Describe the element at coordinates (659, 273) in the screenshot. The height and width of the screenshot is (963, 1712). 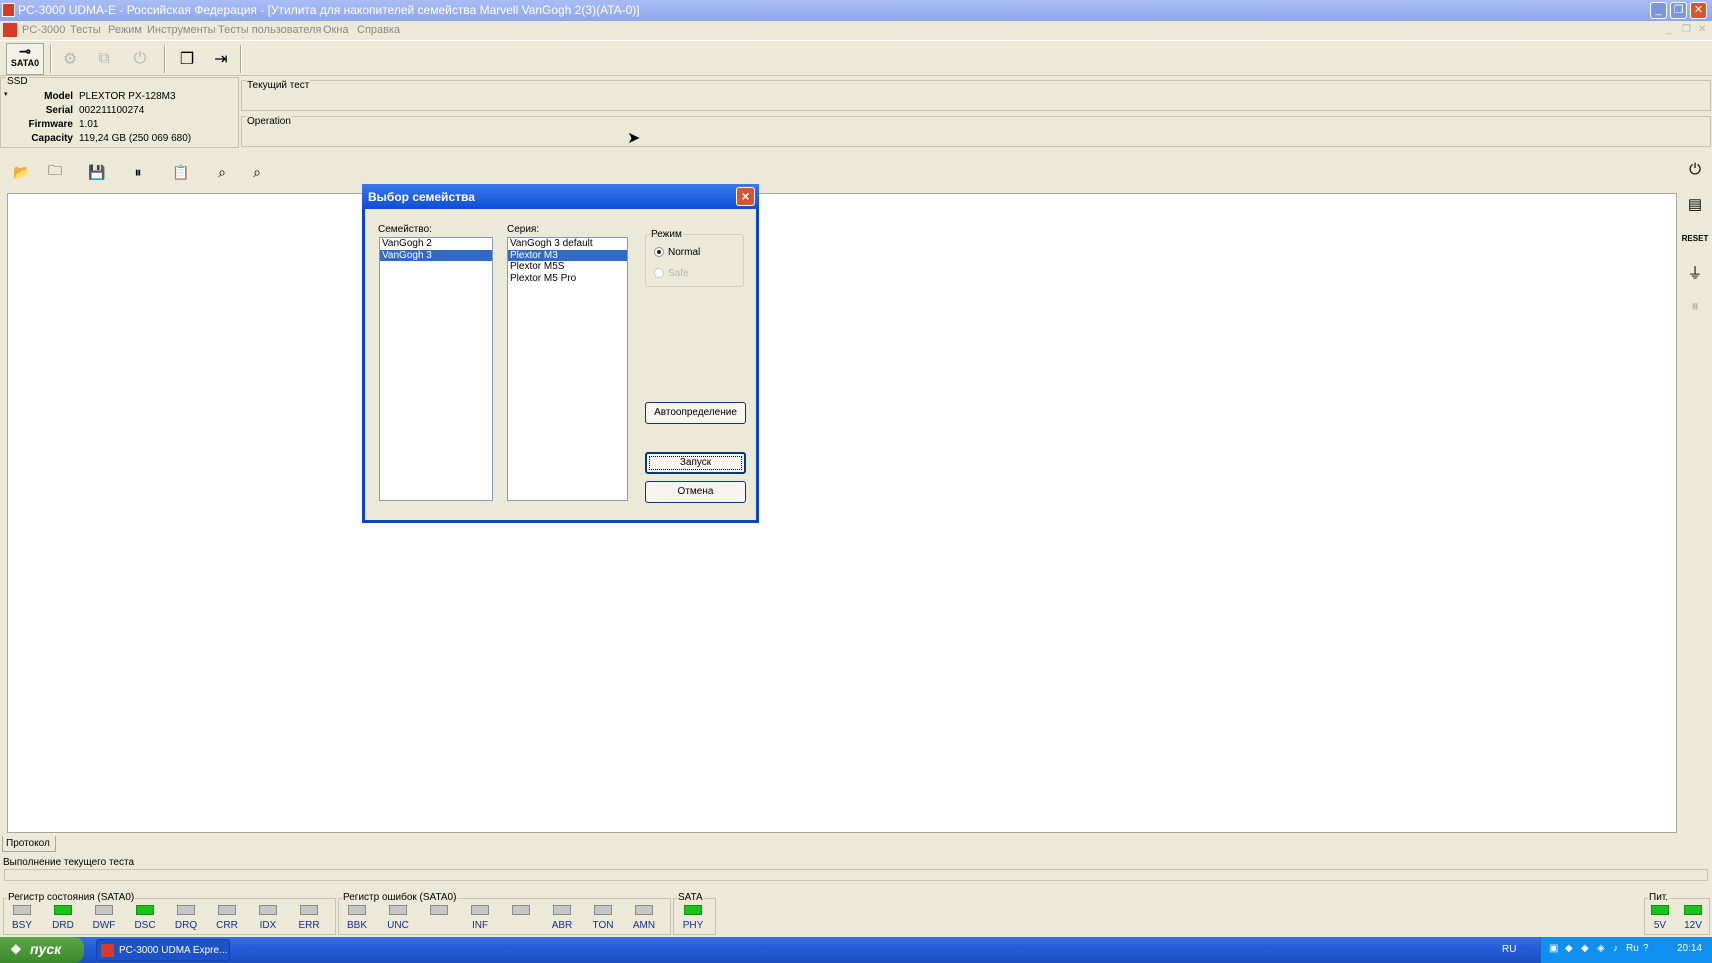
I see `mode-safe-radio` at that location.